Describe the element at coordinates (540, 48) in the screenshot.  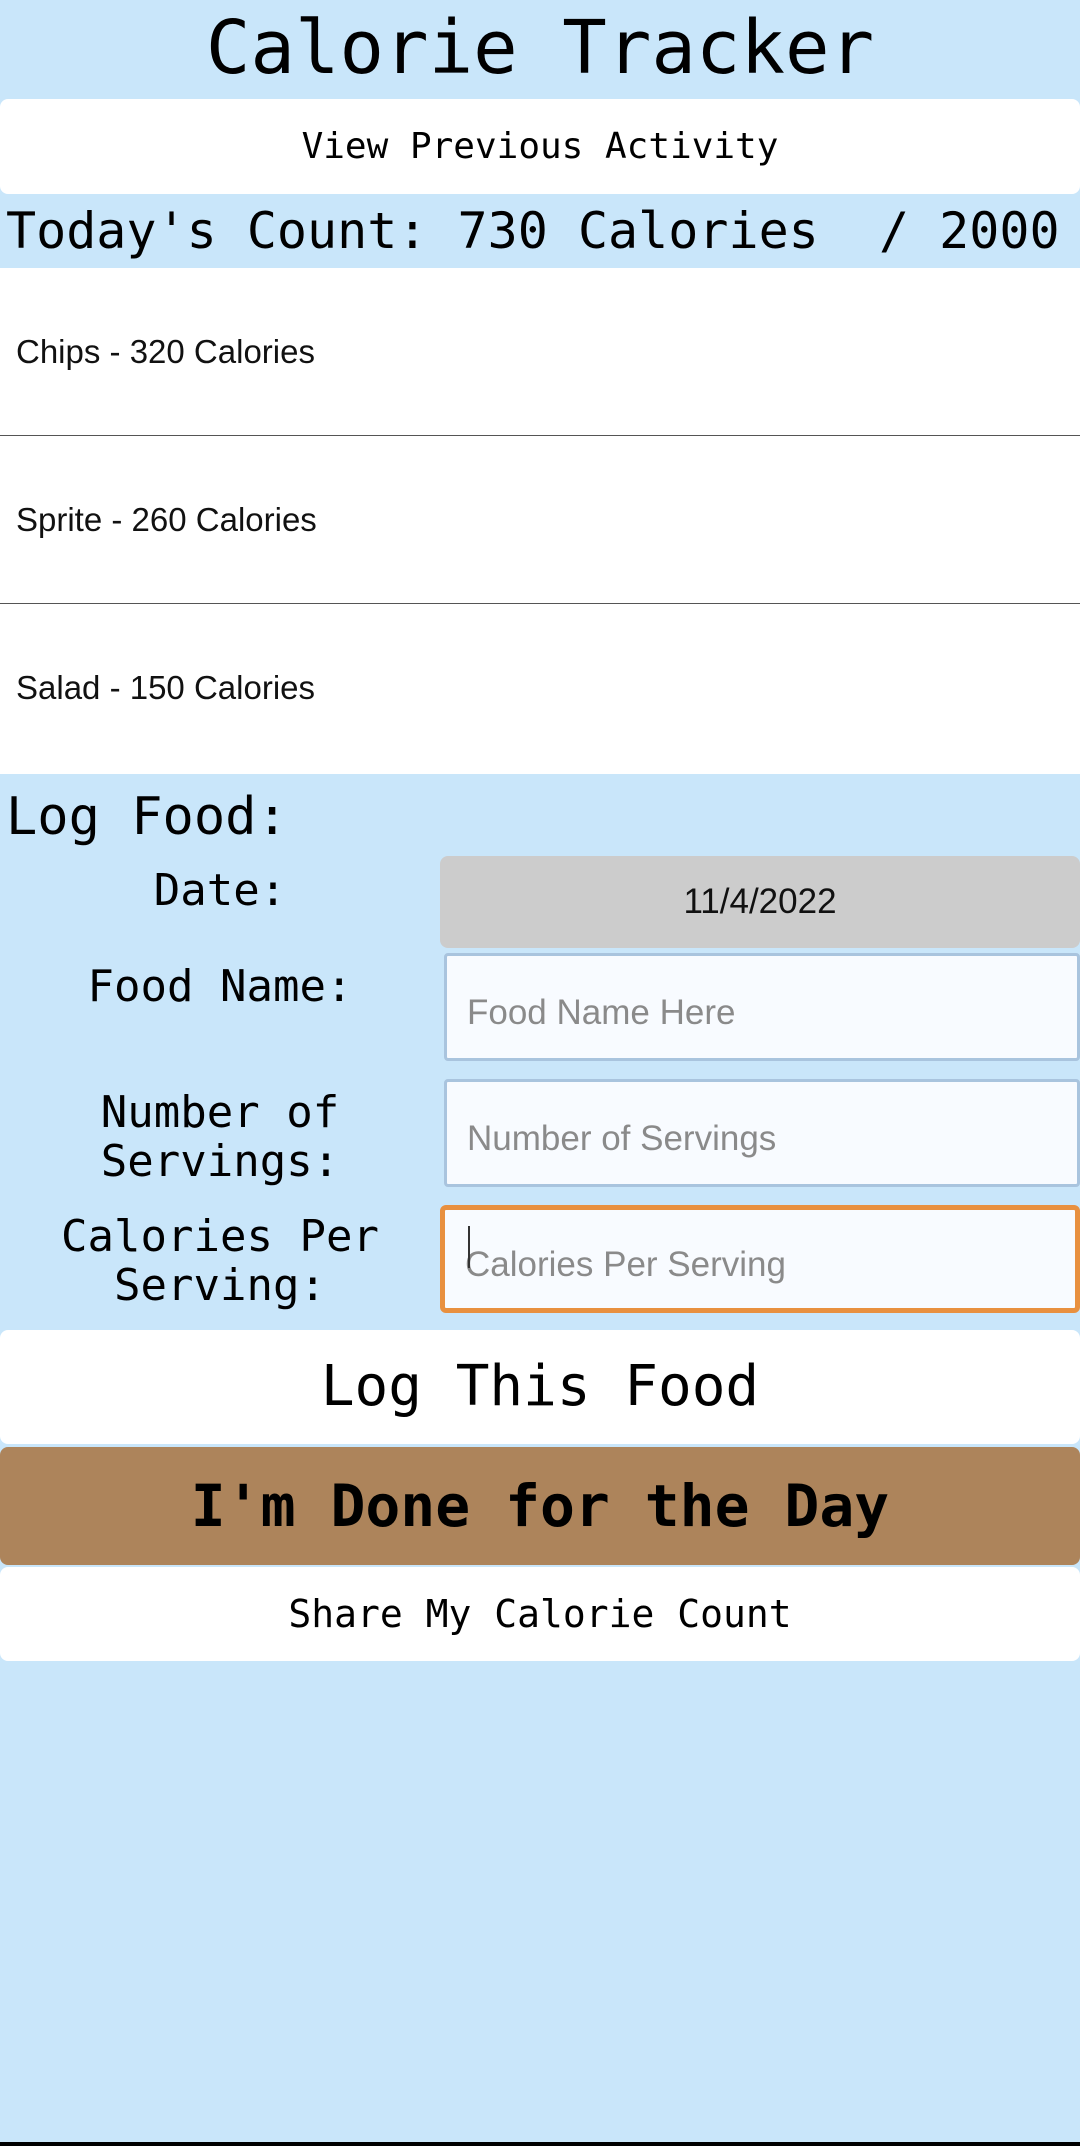
I see `app-title: Calorie Tracker` at that location.